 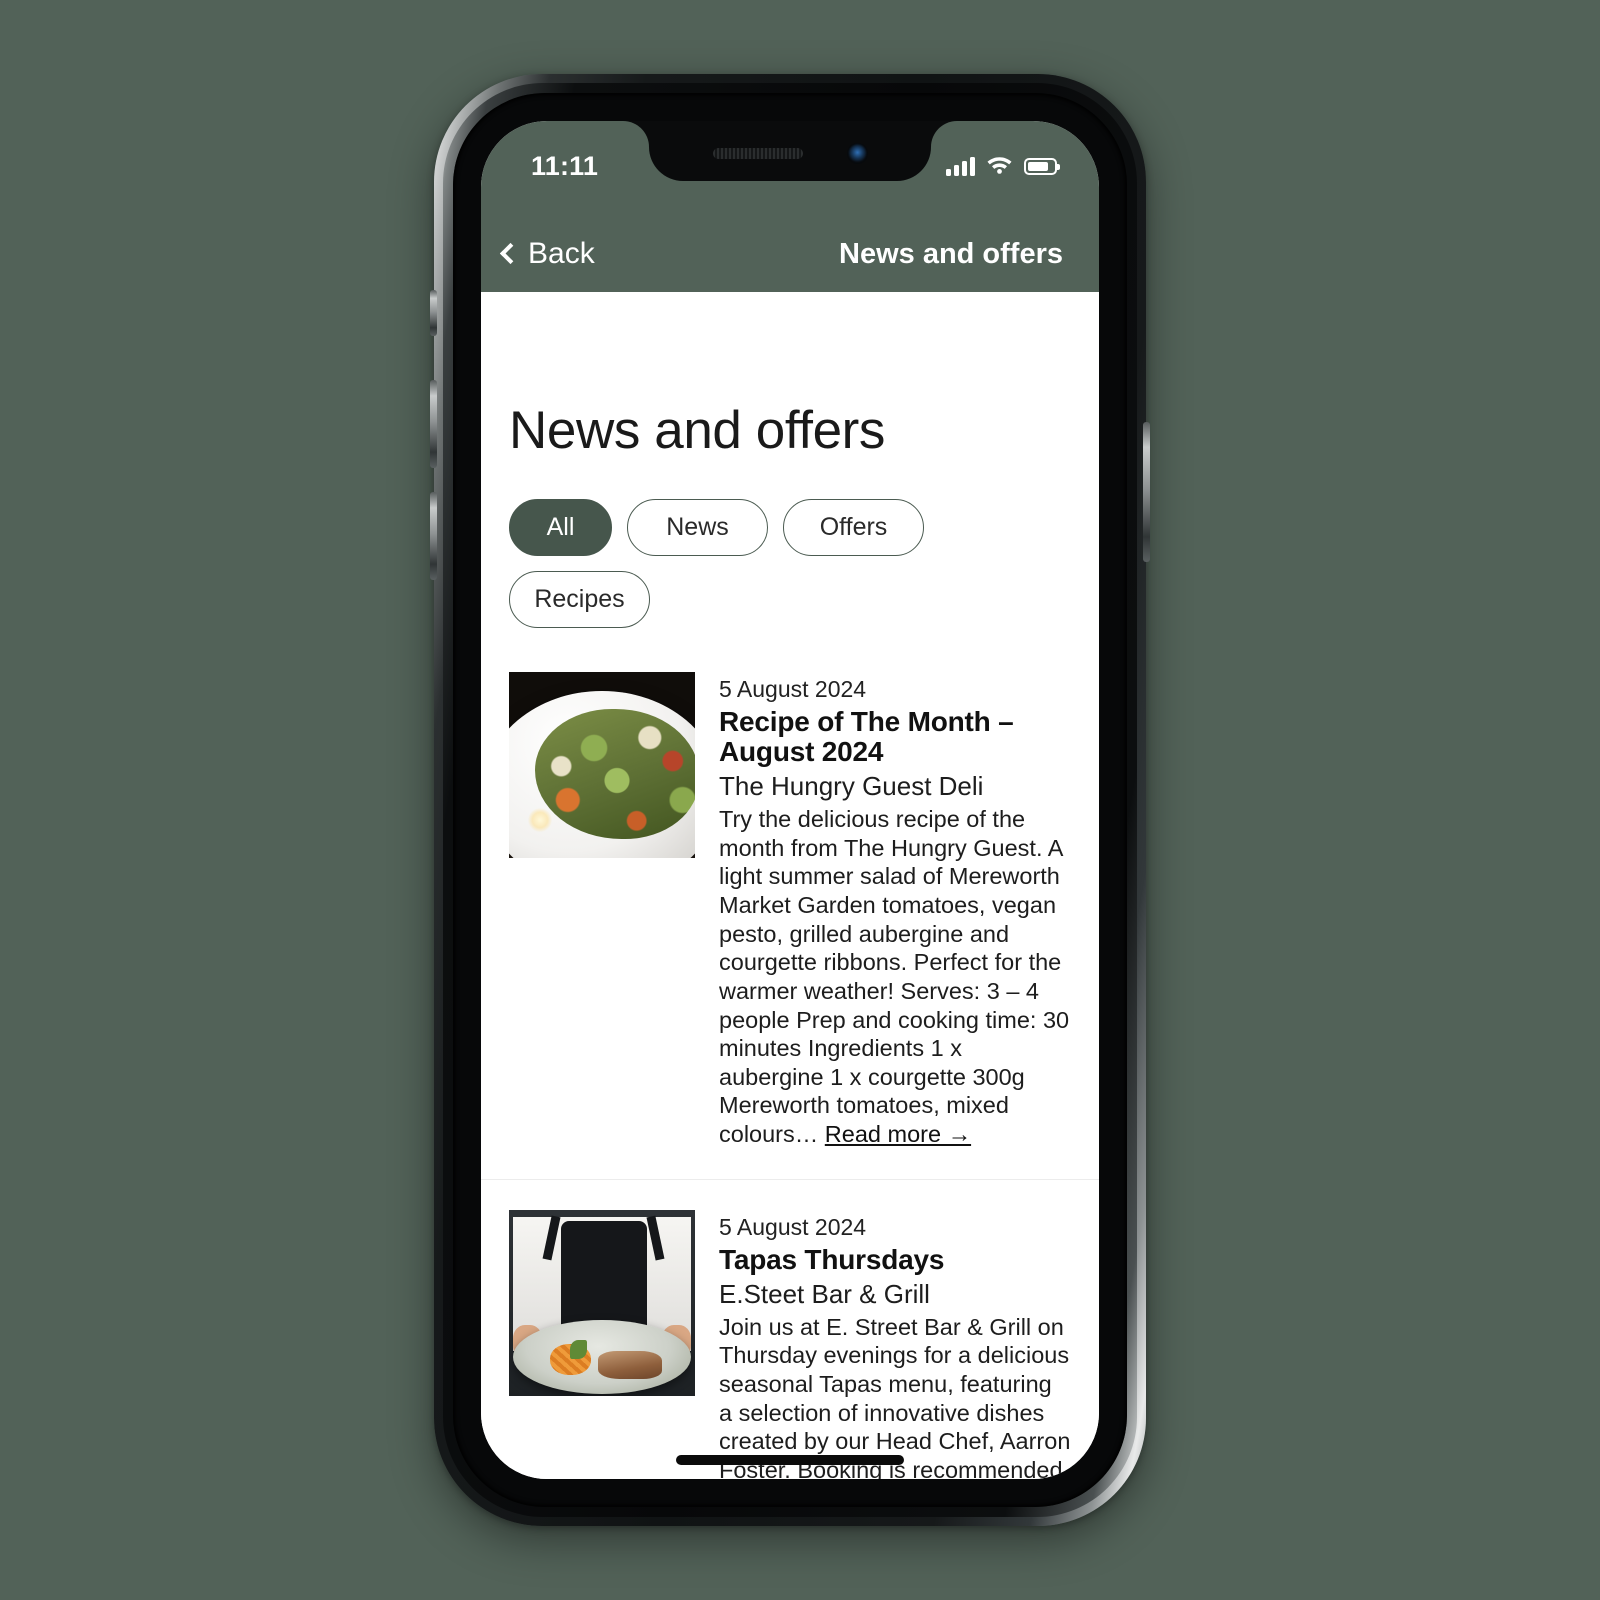 What do you see at coordinates (853, 527) in the screenshot?
I see `filter-chip-offers: Offers` at bounding box center [853, 527].